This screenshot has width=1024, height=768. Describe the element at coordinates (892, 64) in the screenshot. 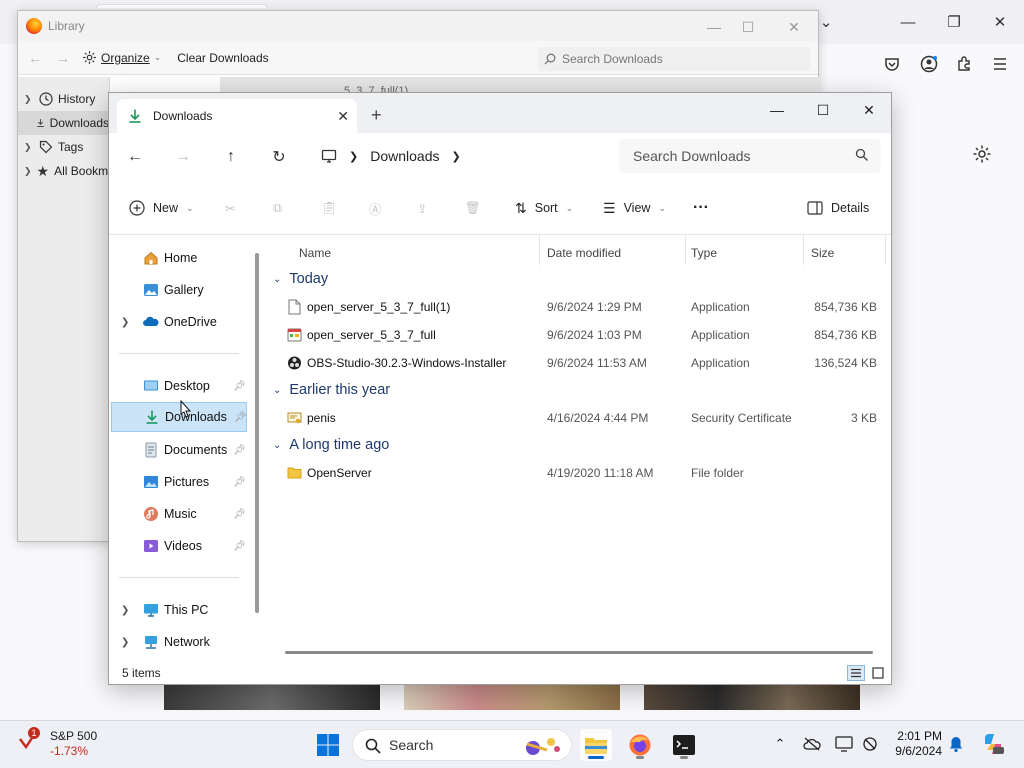

I see `pocket-icon` at that location.